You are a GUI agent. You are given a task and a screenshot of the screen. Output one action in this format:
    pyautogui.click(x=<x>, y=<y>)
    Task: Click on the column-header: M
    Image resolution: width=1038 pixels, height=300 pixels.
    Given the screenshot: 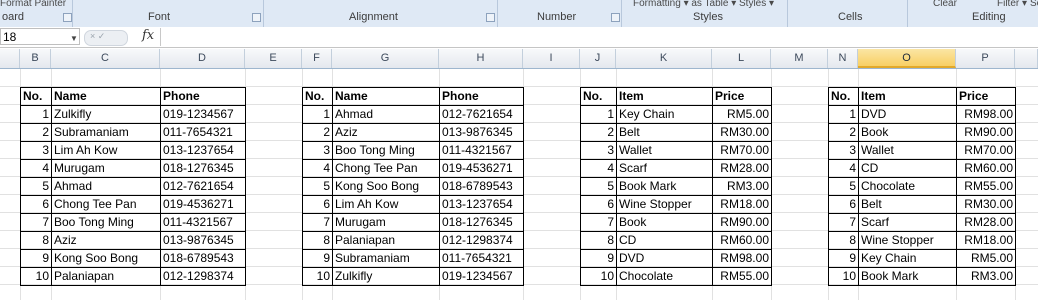 What is the action you would take?
    pyautogui.click(x=799, y=58)
    